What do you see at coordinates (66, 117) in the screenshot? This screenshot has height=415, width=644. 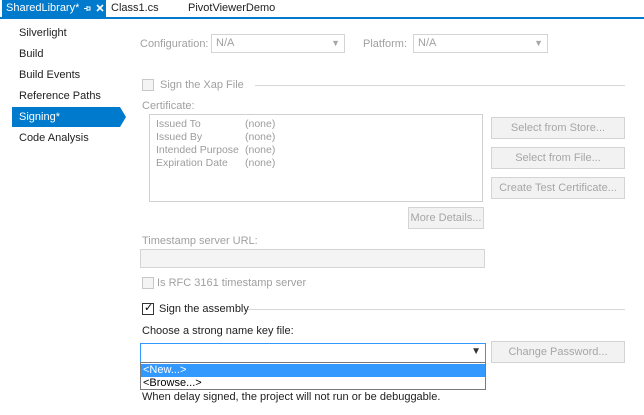 I see `sidebar-item-signing: Signing*` at bounding box center [66, 117].